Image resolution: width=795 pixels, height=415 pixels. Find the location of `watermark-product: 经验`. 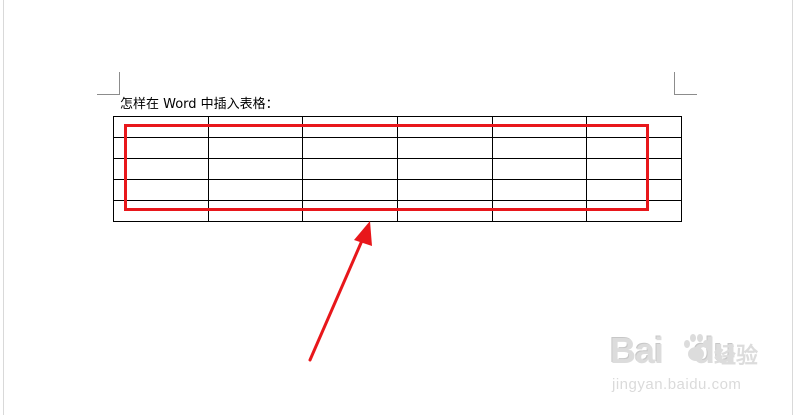

watermark-product: 经验 is located at coordinates (736, 356).